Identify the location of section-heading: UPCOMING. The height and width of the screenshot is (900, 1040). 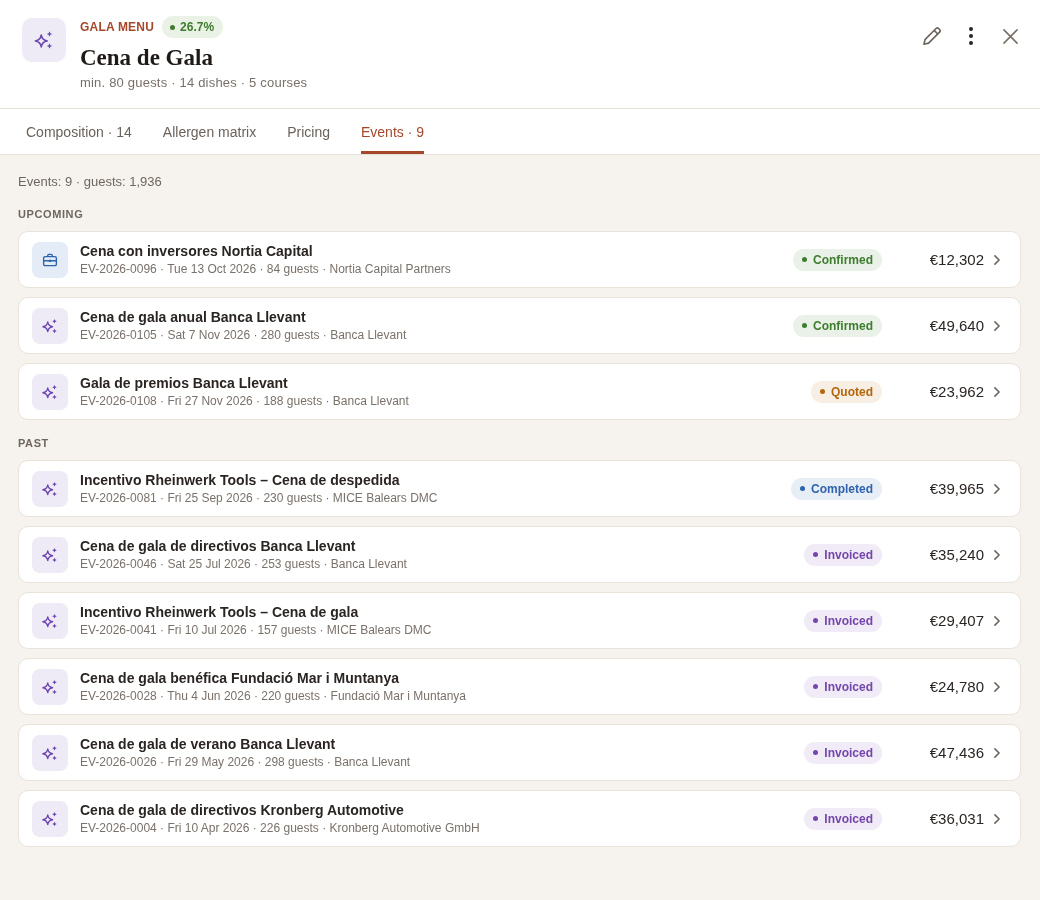
(51, 214).